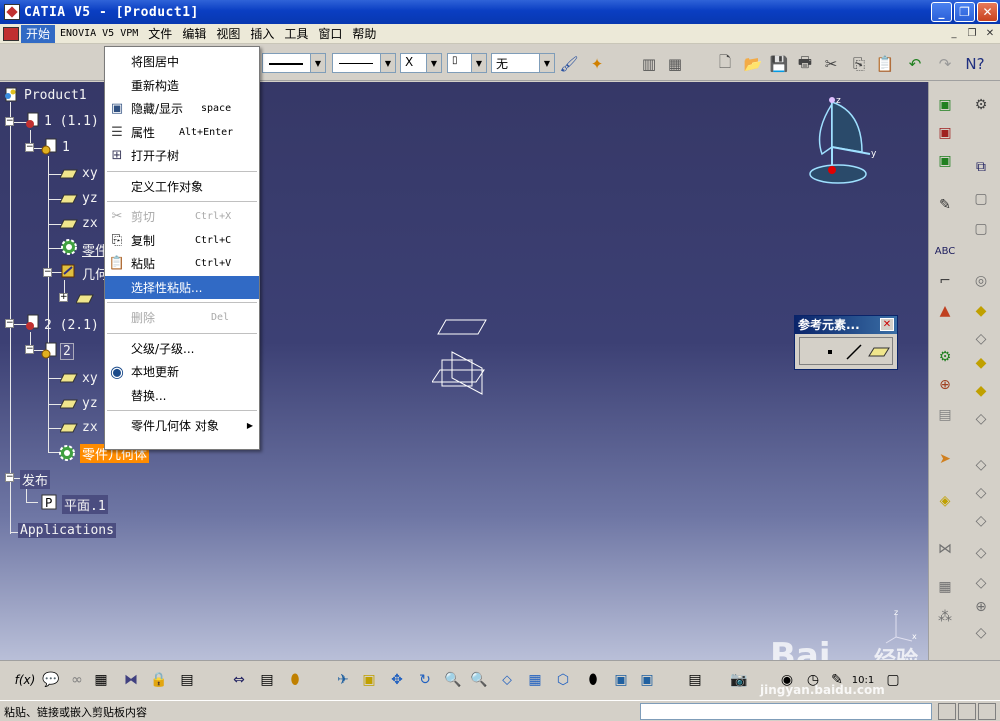 The image size is (1000, 721). What do you see at coordinates (649, 64) in the screenshot?
I see `specification-tree-icon: ▥` at bounding box center [649, 64].